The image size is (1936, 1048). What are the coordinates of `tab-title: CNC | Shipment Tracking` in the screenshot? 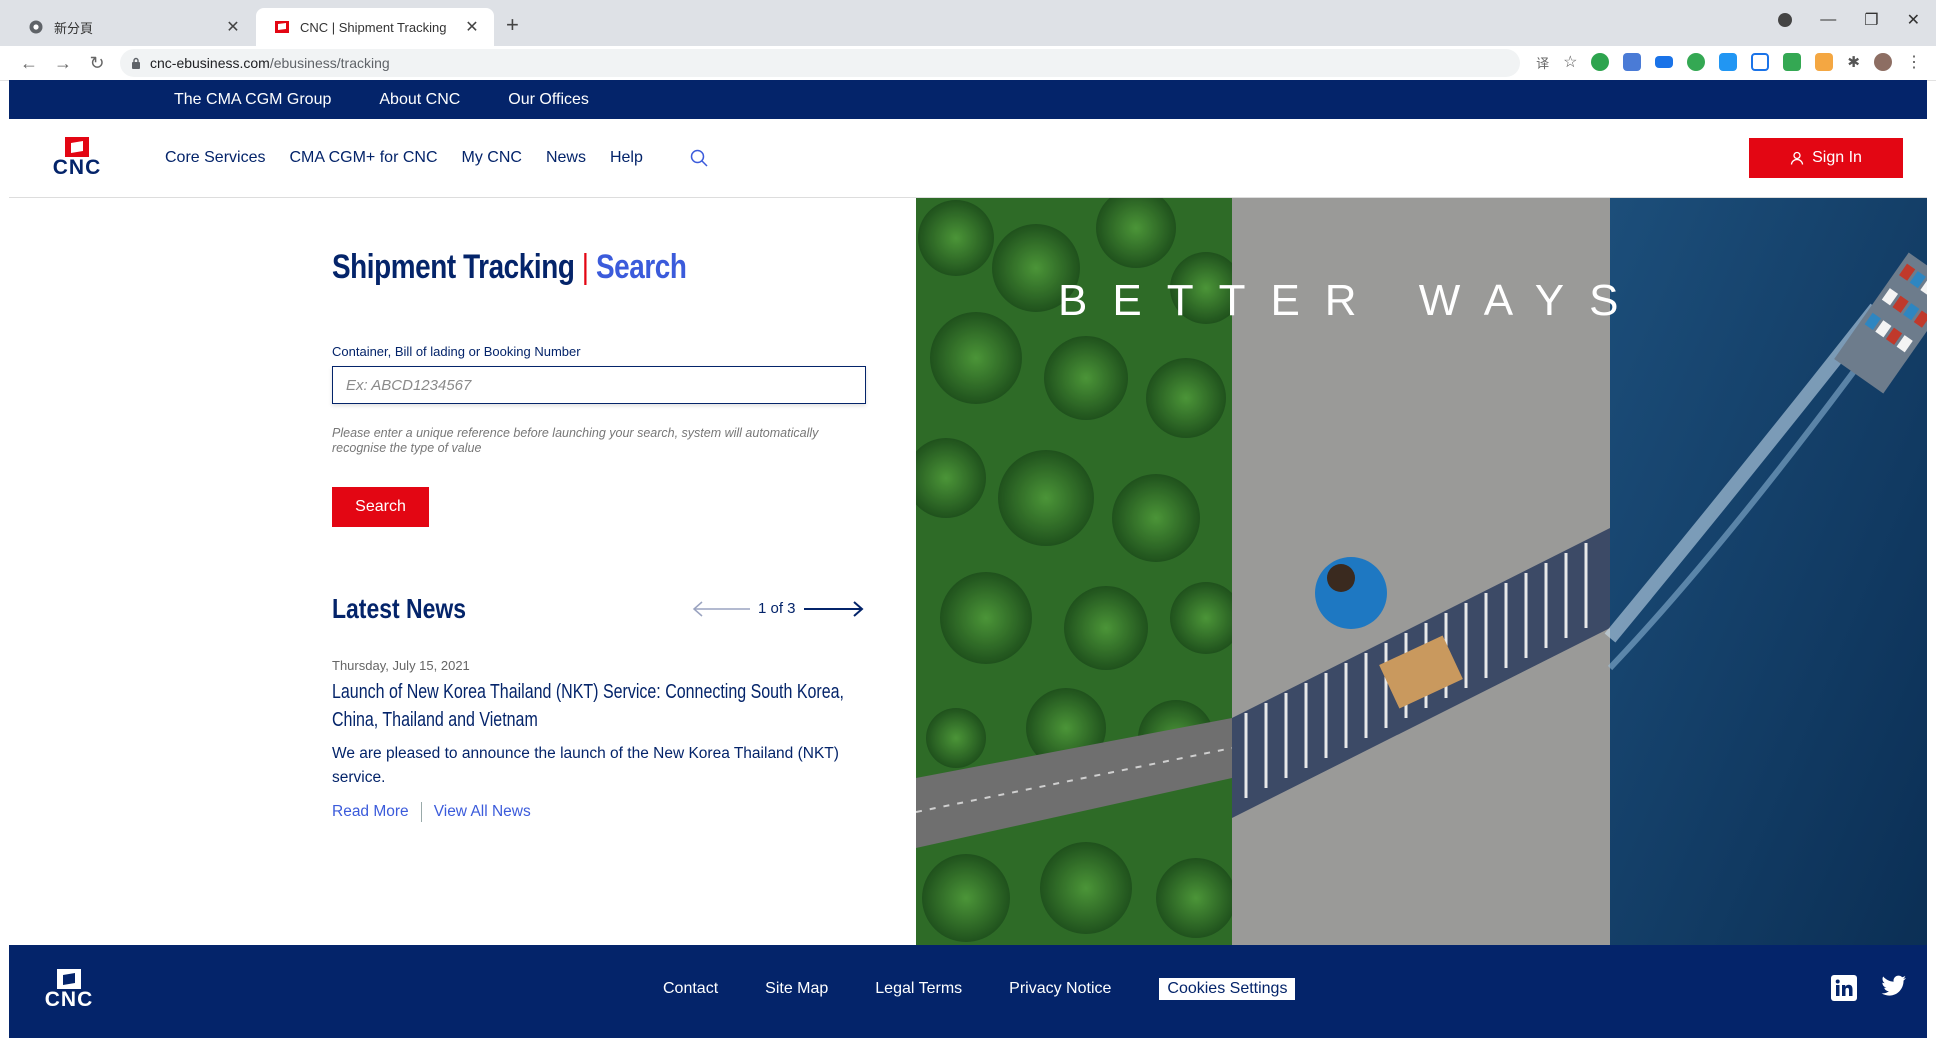 It's located at (373, 27).